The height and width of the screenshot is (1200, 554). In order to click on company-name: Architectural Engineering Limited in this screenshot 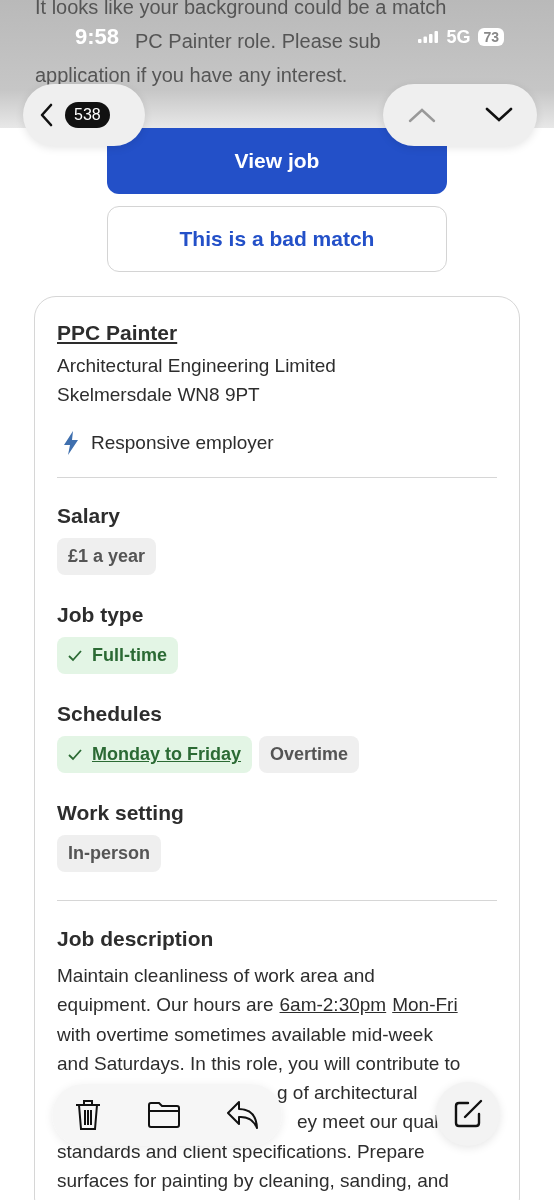, I will do `click(197, 366)`.